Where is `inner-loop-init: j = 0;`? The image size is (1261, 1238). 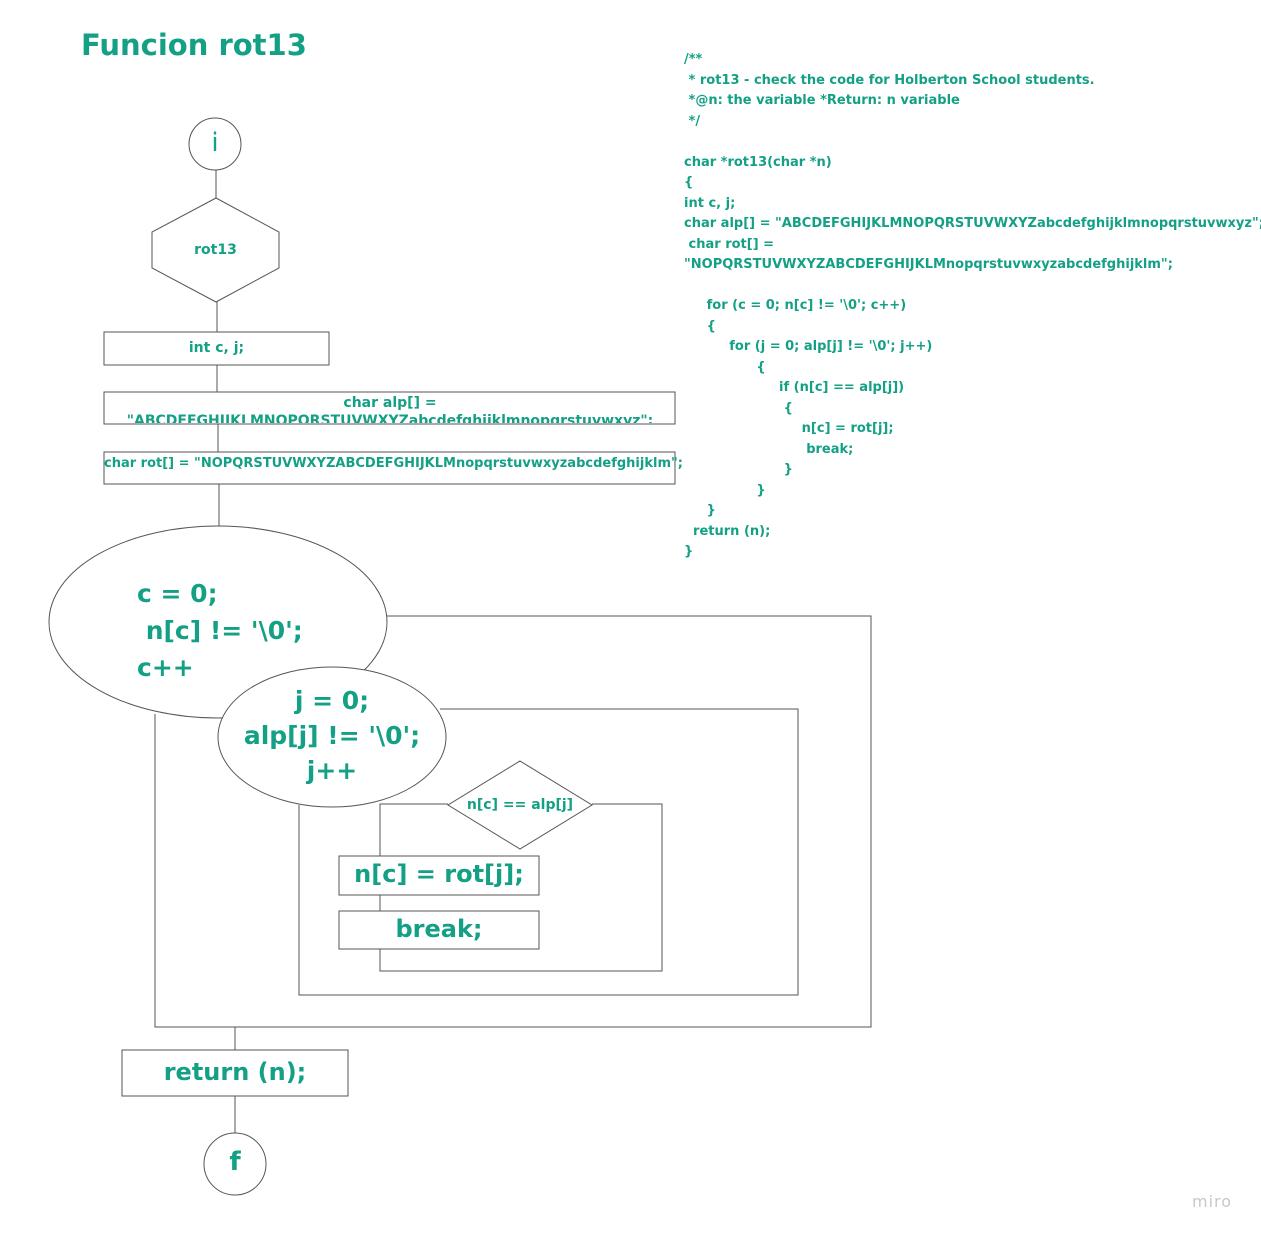
inner-loop-init: j = 0; is located at coordinates (332, 700).